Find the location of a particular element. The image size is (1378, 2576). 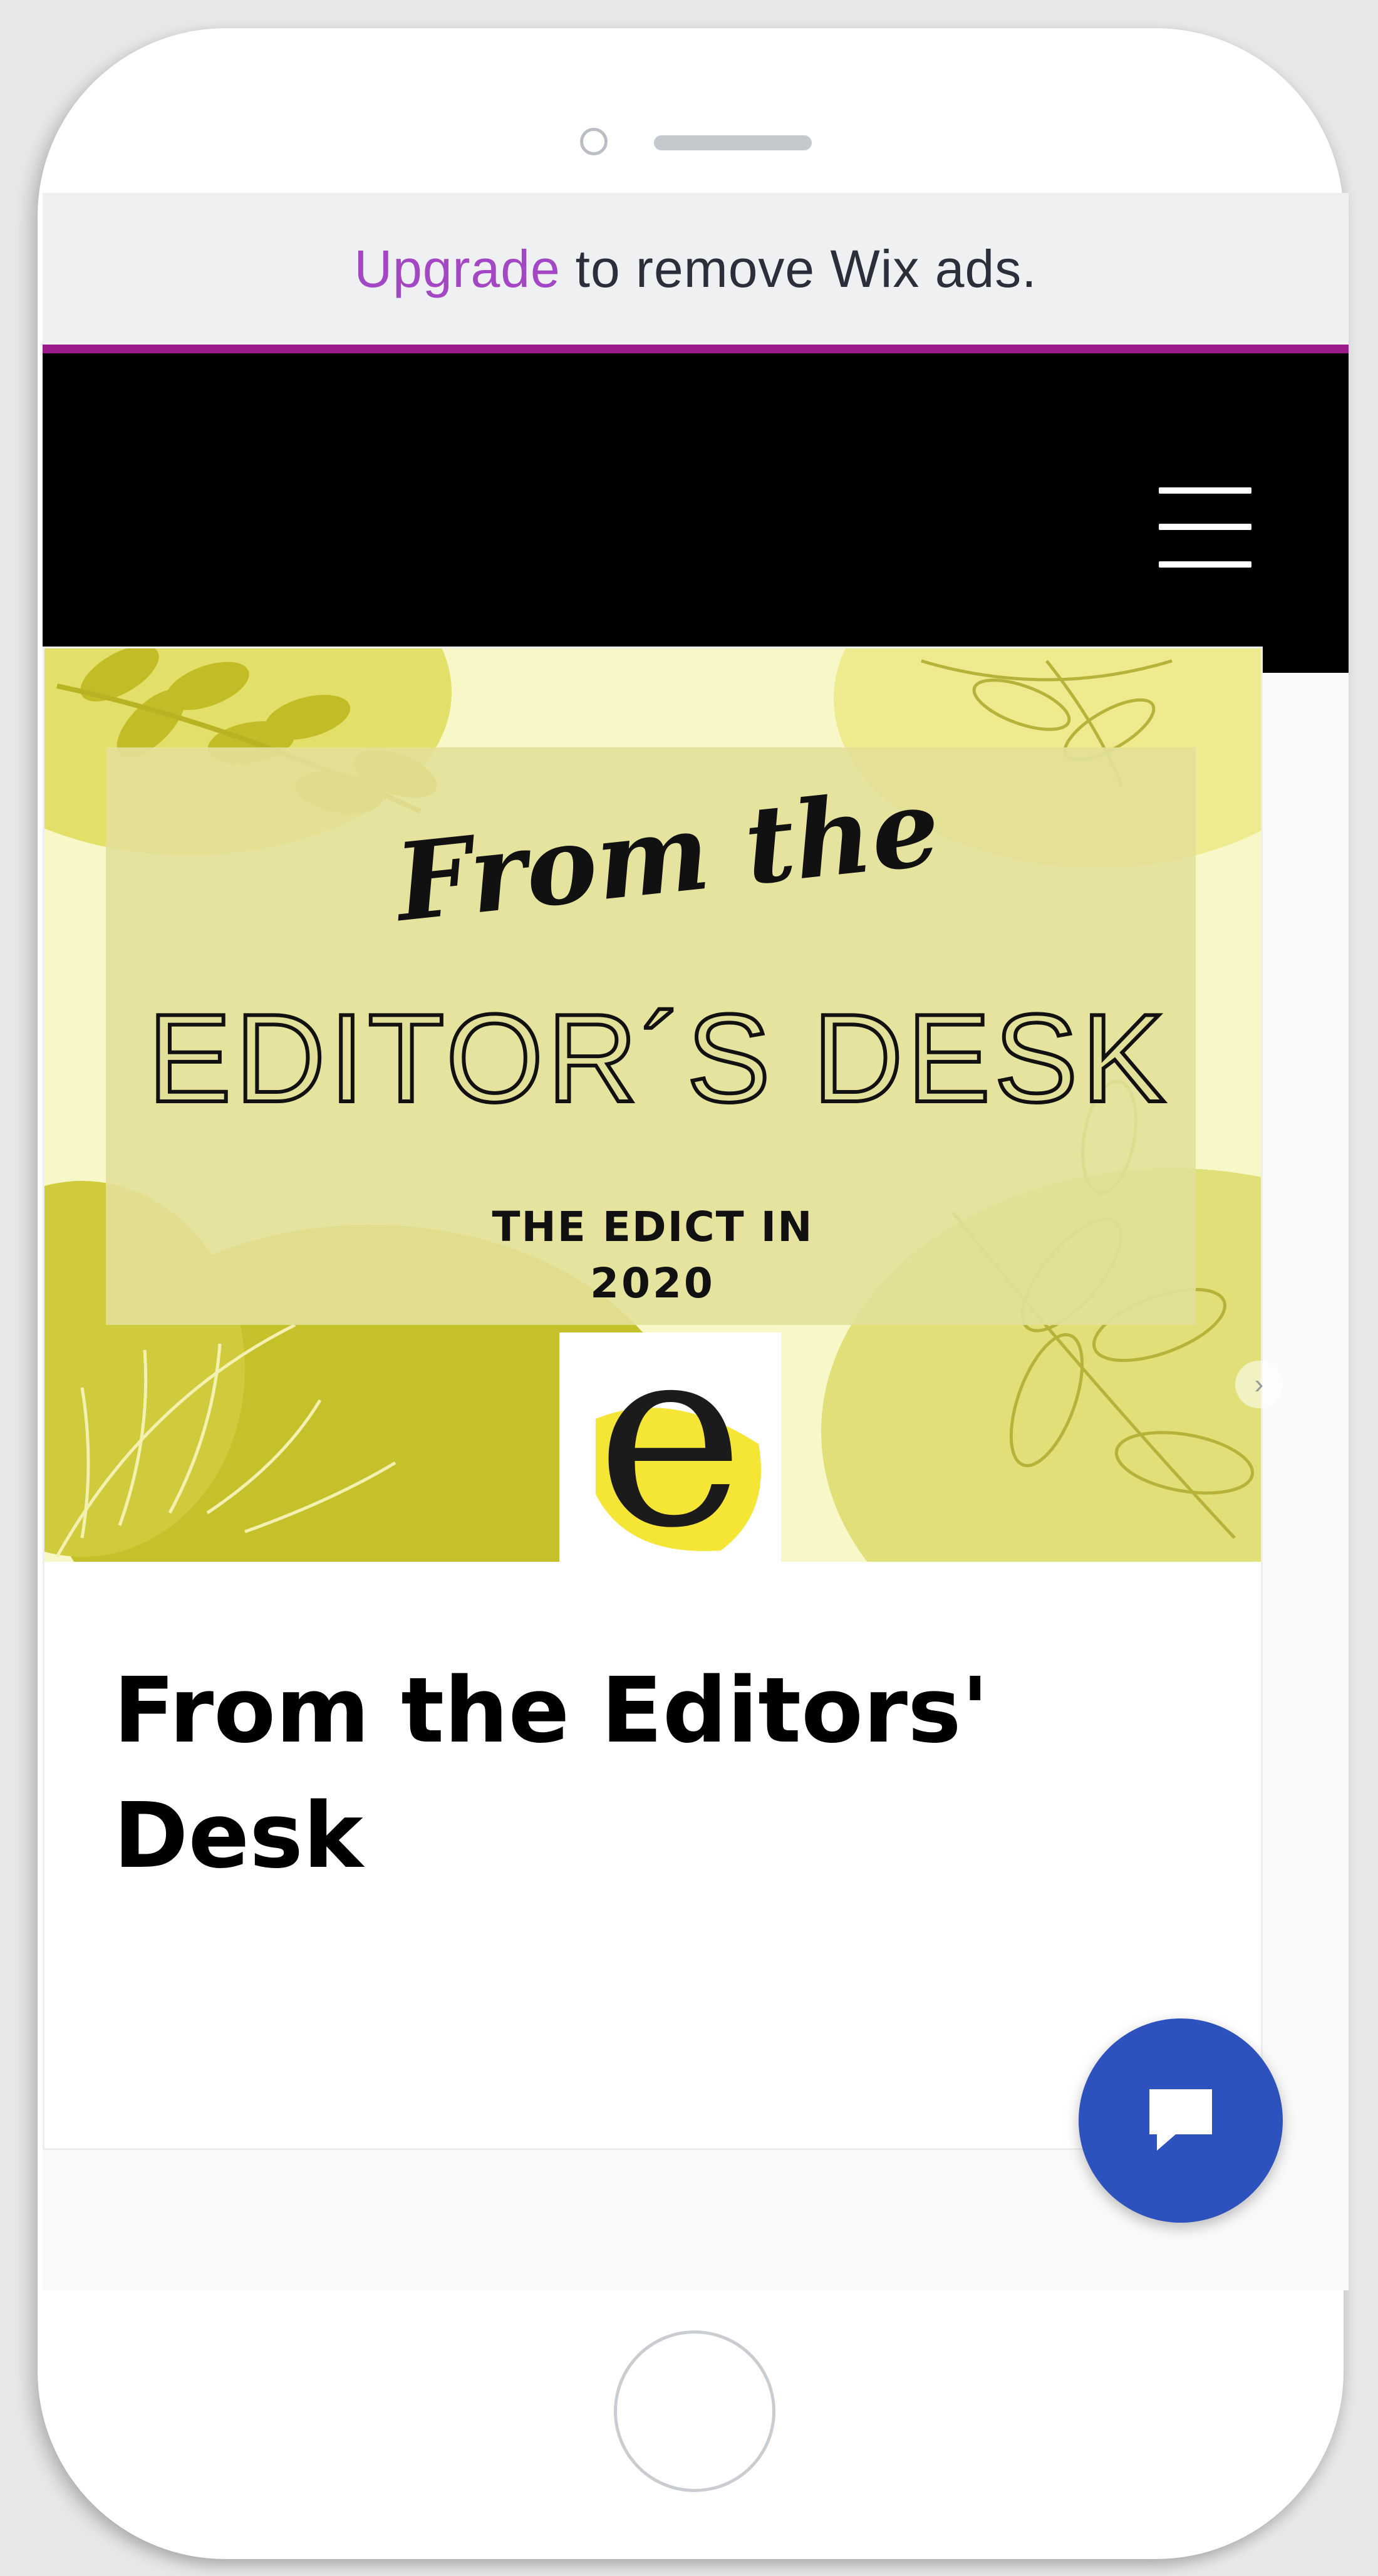

front-camera is located at coordinates (594, 141).